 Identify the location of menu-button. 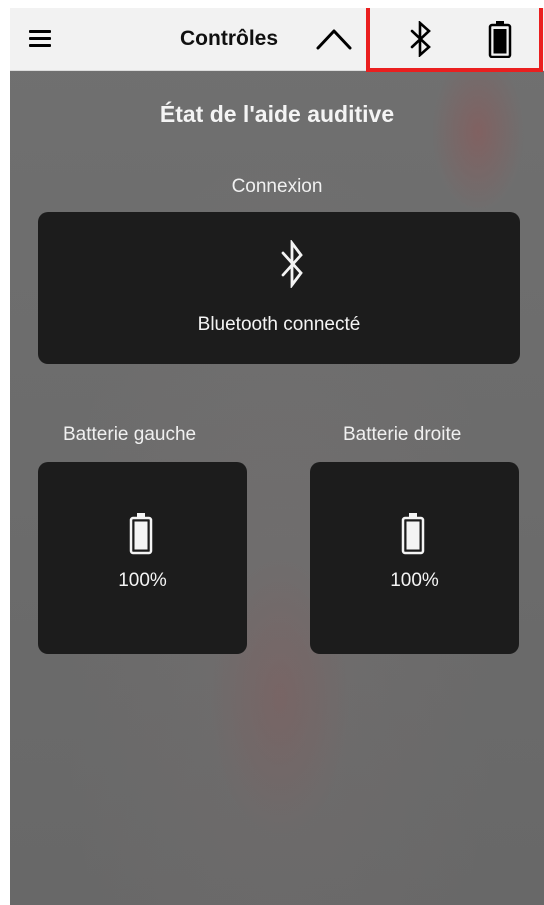
(45, 39).